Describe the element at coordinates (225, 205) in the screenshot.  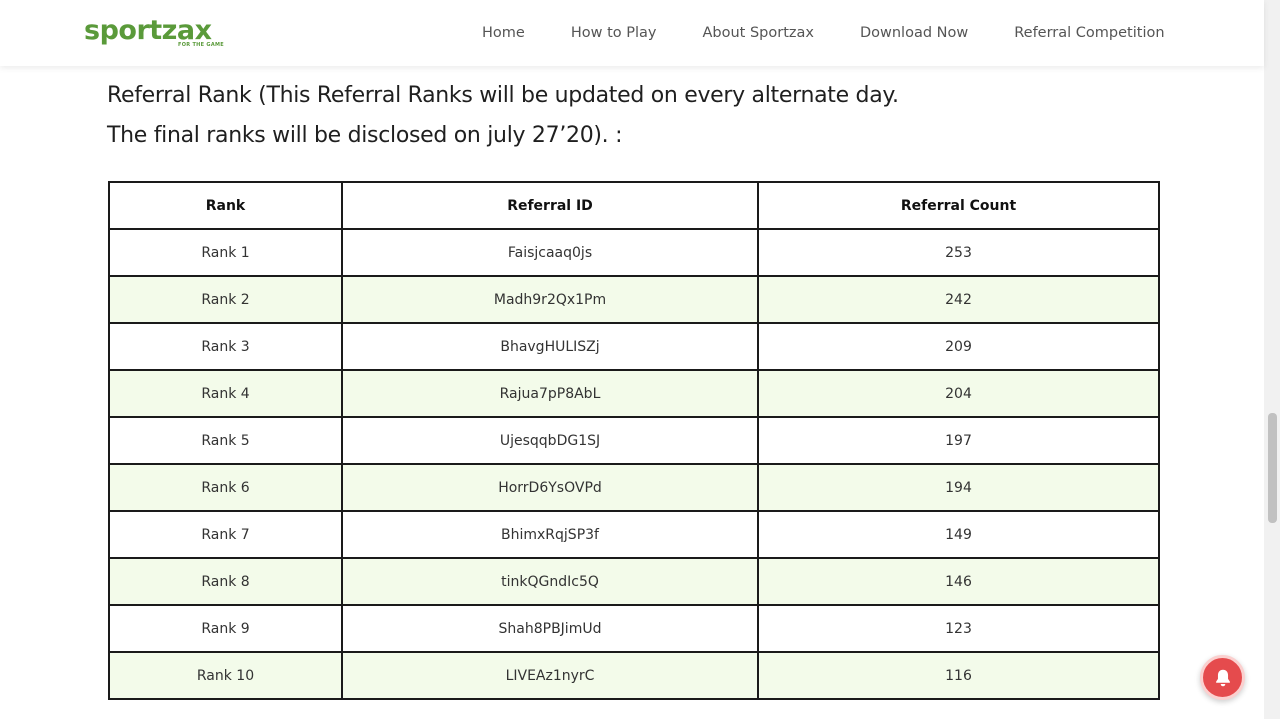
I see `header-rank: Rank` at that location.